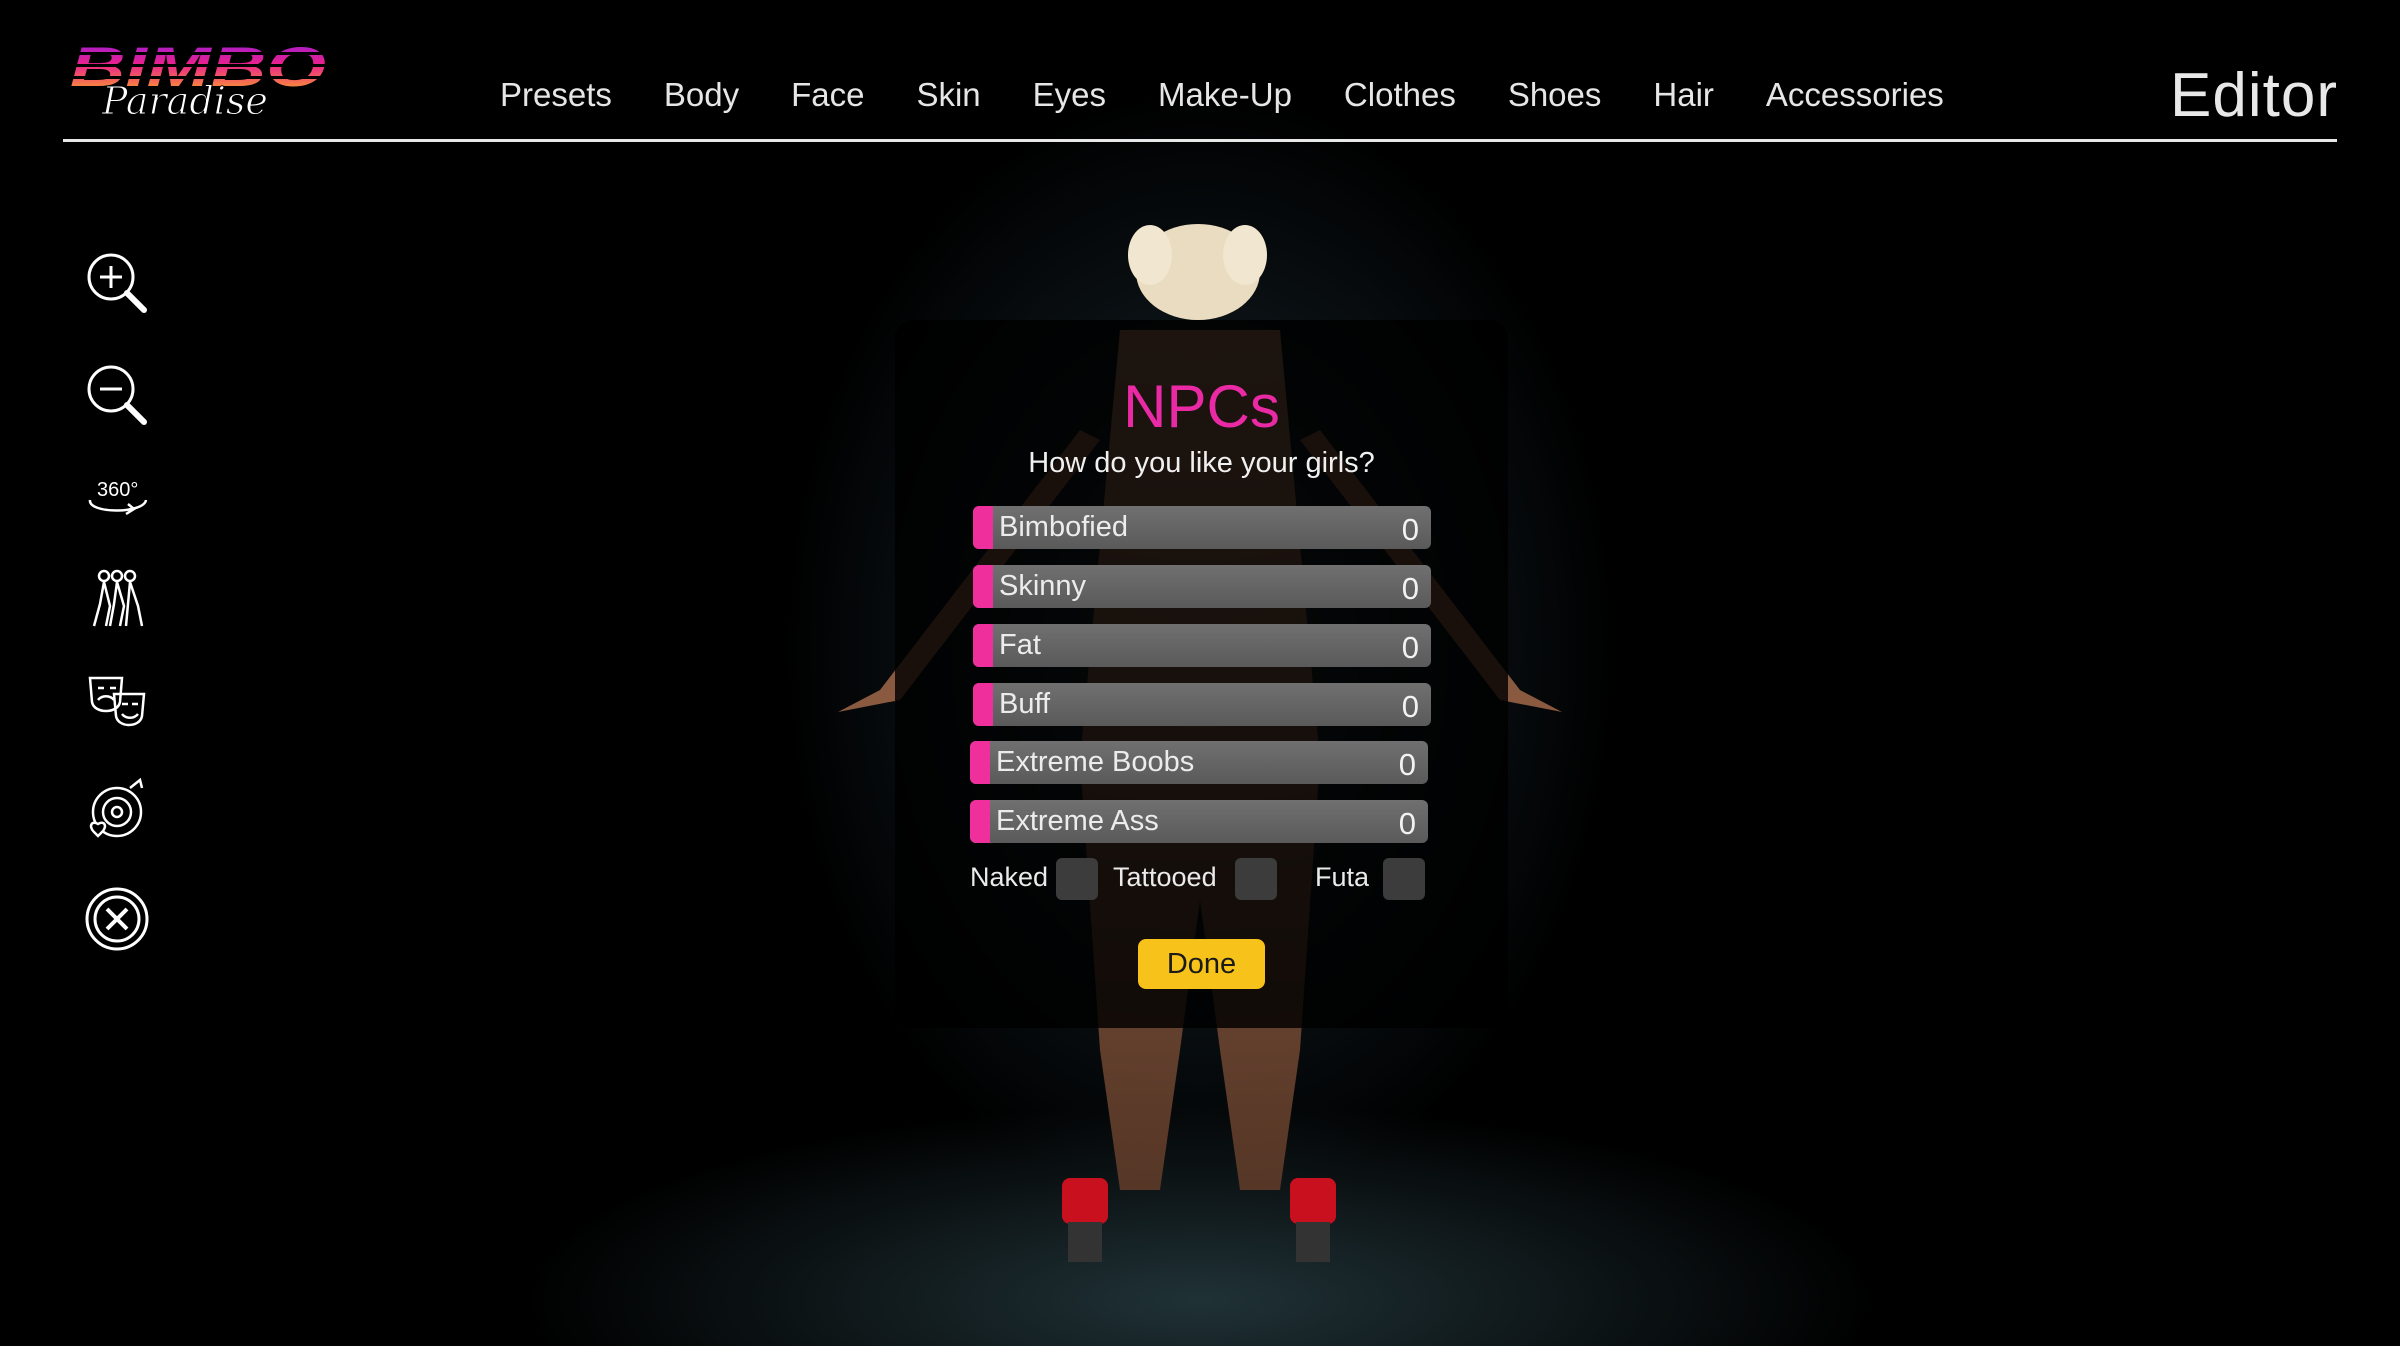  Describe the element at coordinates (117, 490) in the screenshot. I see `rotate-label: 360°` at that location.